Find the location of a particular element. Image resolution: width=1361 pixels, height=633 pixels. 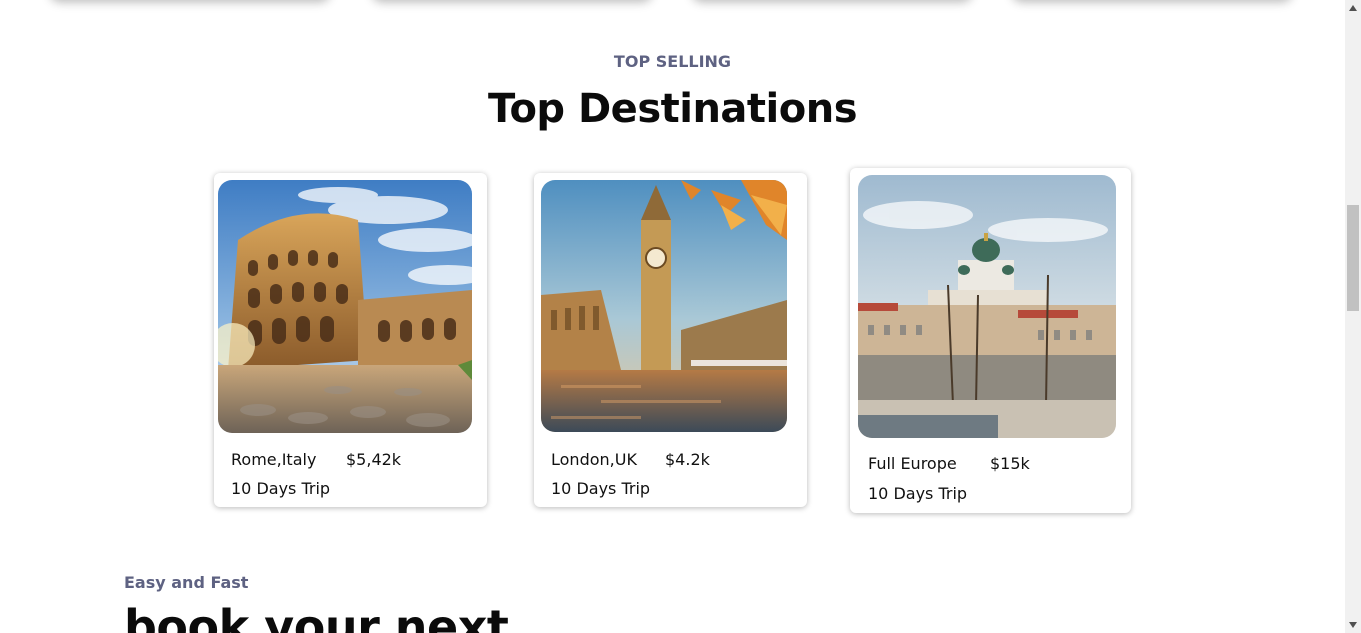

scroll-up-arrow-icon is located at coordinates (1353, 8).